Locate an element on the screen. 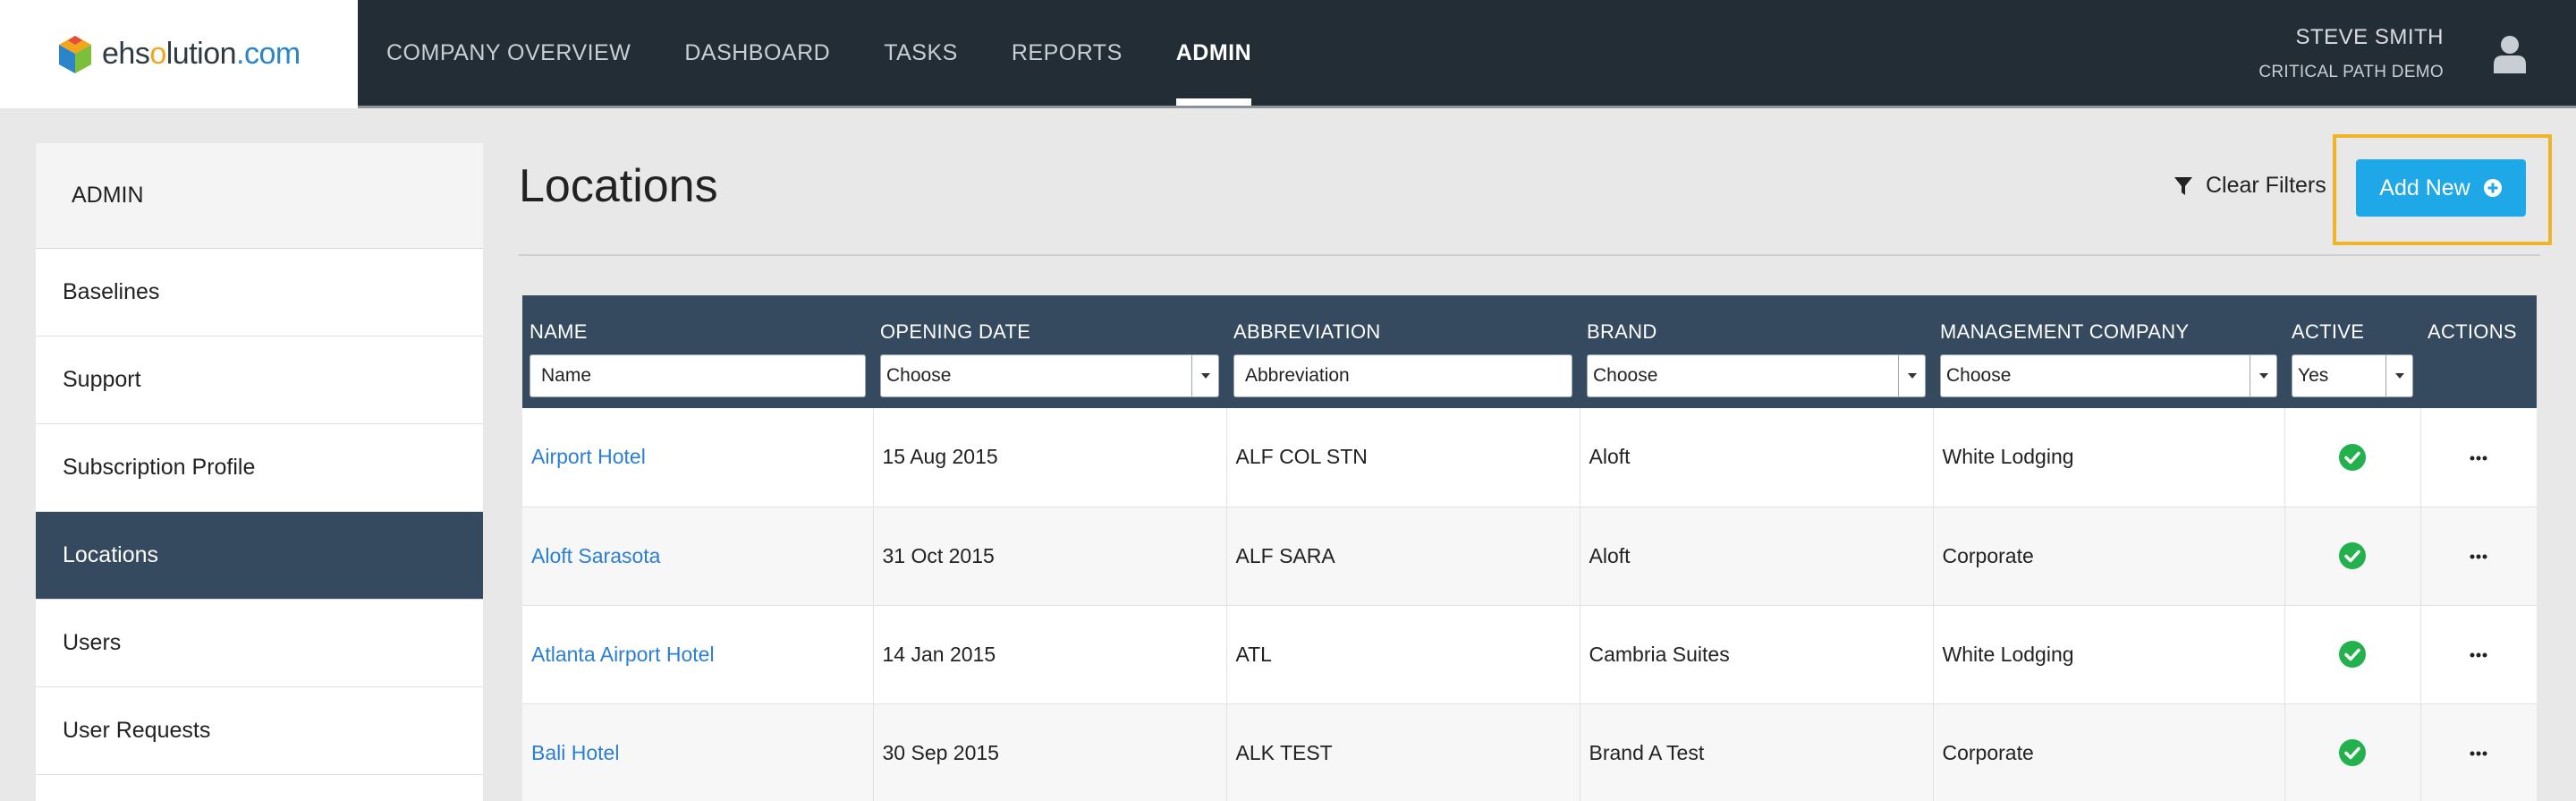 The image size is (2576, 801). cell-opening-date: 14 Jan 2015 is located at coordinates (1050, 654).